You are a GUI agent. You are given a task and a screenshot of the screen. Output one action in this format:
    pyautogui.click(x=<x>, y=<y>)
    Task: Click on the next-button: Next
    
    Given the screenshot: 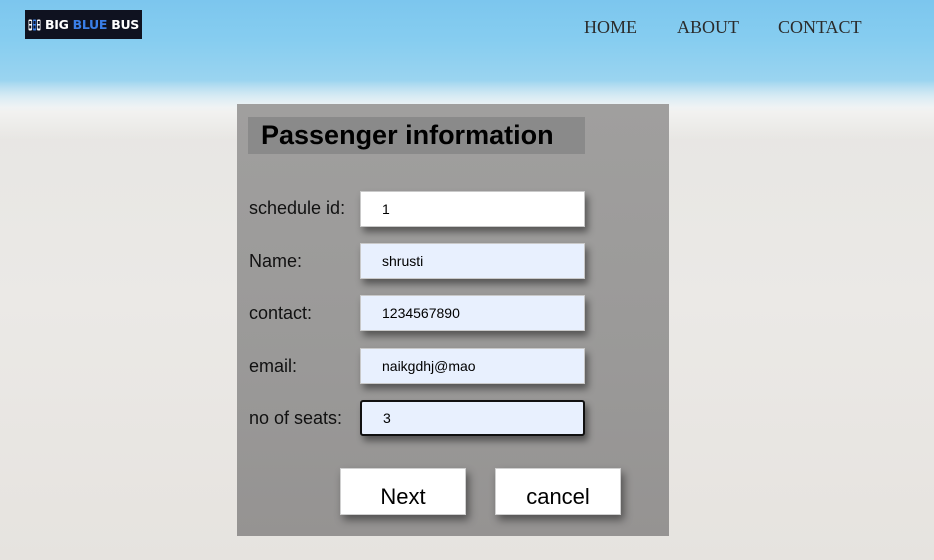 What is the action you would take?
    pyautogui.click(x=403, y=491)
    